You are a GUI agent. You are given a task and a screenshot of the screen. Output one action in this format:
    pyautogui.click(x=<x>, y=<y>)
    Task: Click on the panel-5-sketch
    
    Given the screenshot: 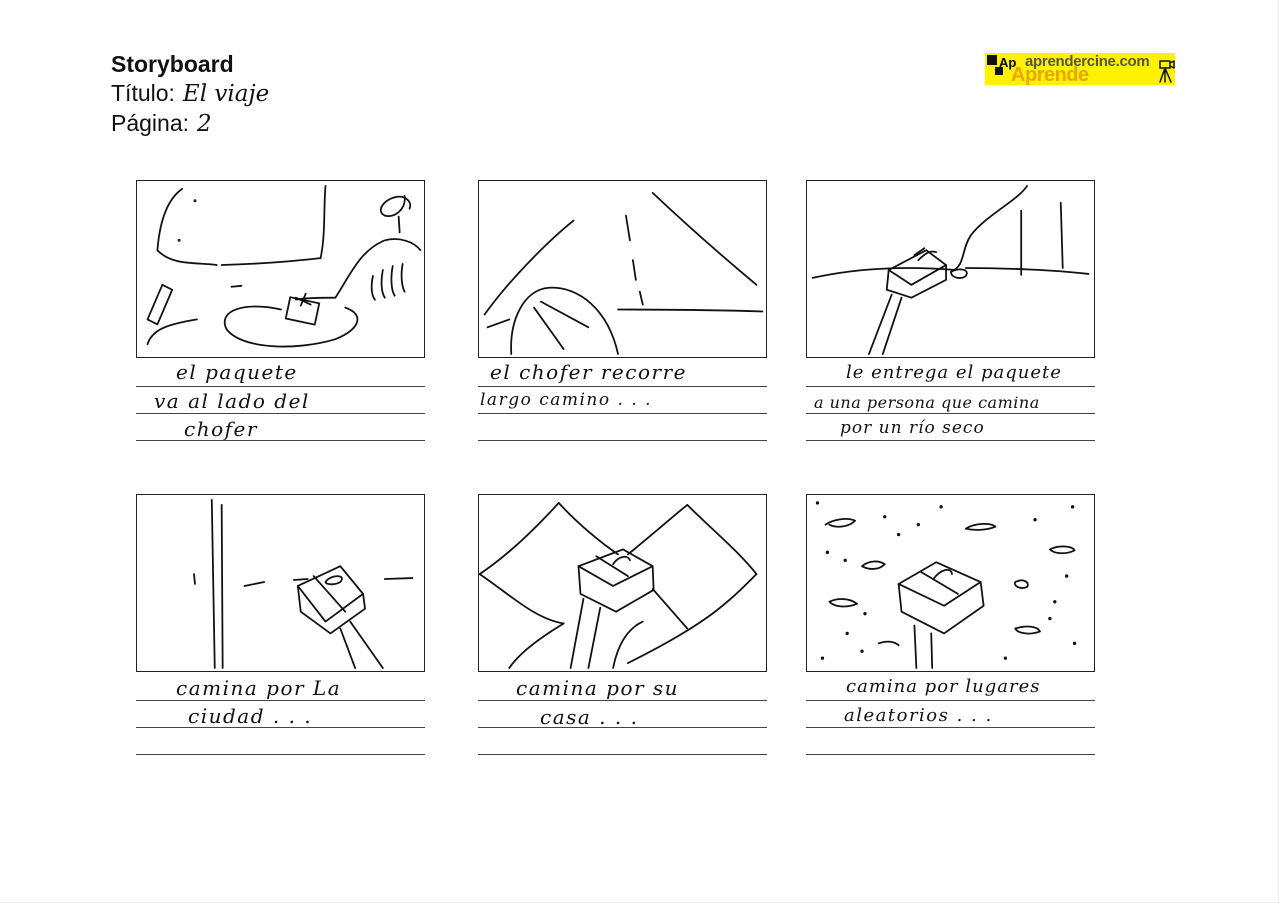 What is the action you would take?
    pyautogui.click(x=618, y=585)
    